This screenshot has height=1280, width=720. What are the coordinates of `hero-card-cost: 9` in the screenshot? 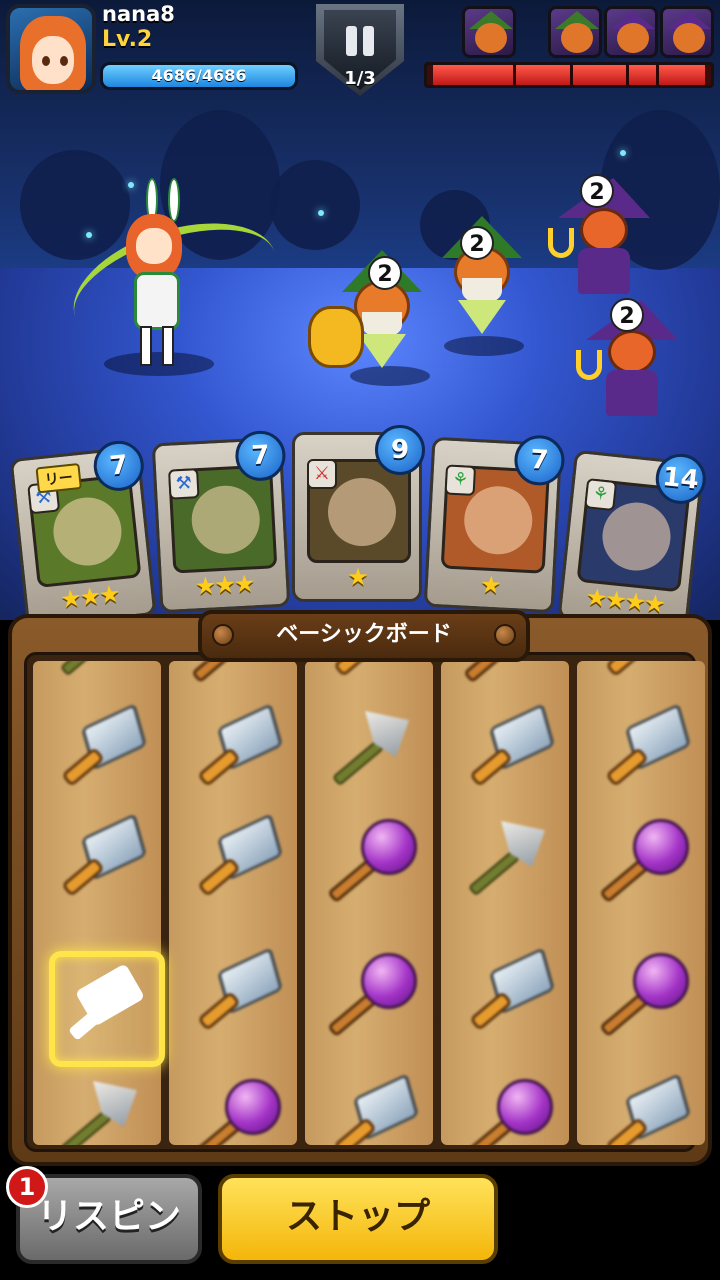 It's located at (400, 450).